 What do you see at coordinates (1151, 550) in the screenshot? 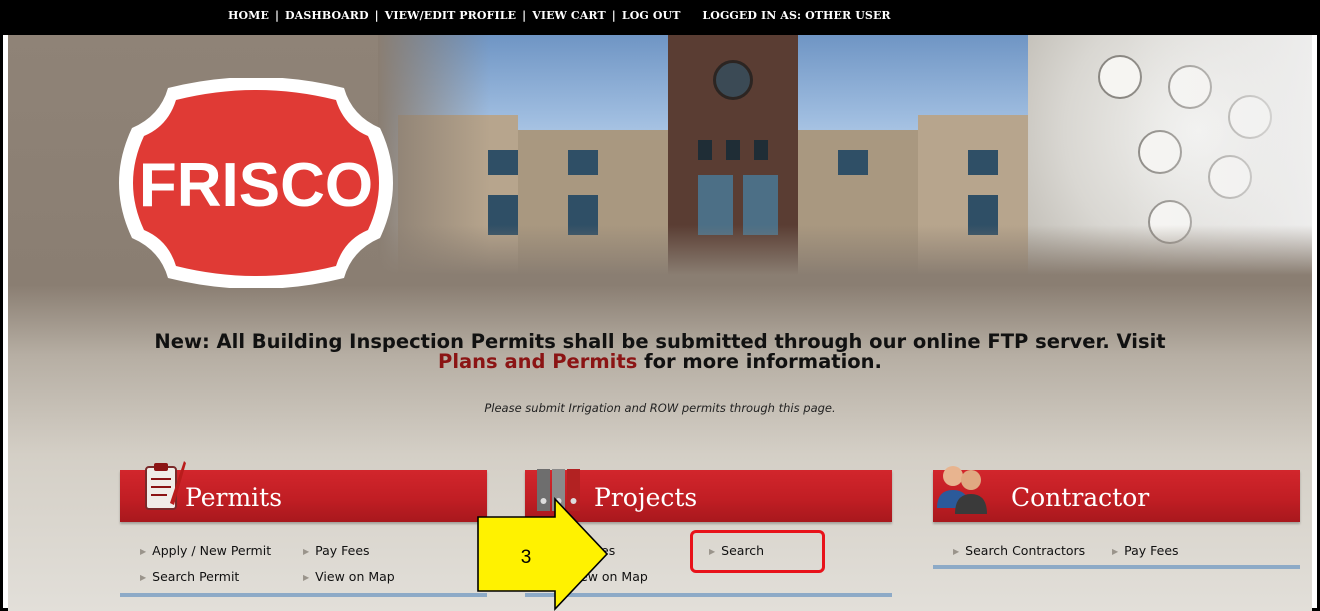
I see `contractor-pay-fees-label: Pay Fees` at bounding box center [1151, 550].